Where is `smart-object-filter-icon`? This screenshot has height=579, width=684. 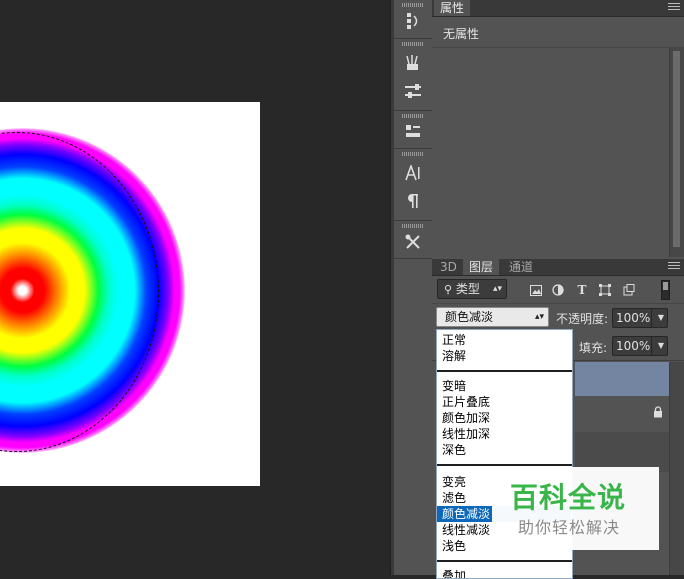
smart-object-filter-icon is located at coordinates (629, 290).